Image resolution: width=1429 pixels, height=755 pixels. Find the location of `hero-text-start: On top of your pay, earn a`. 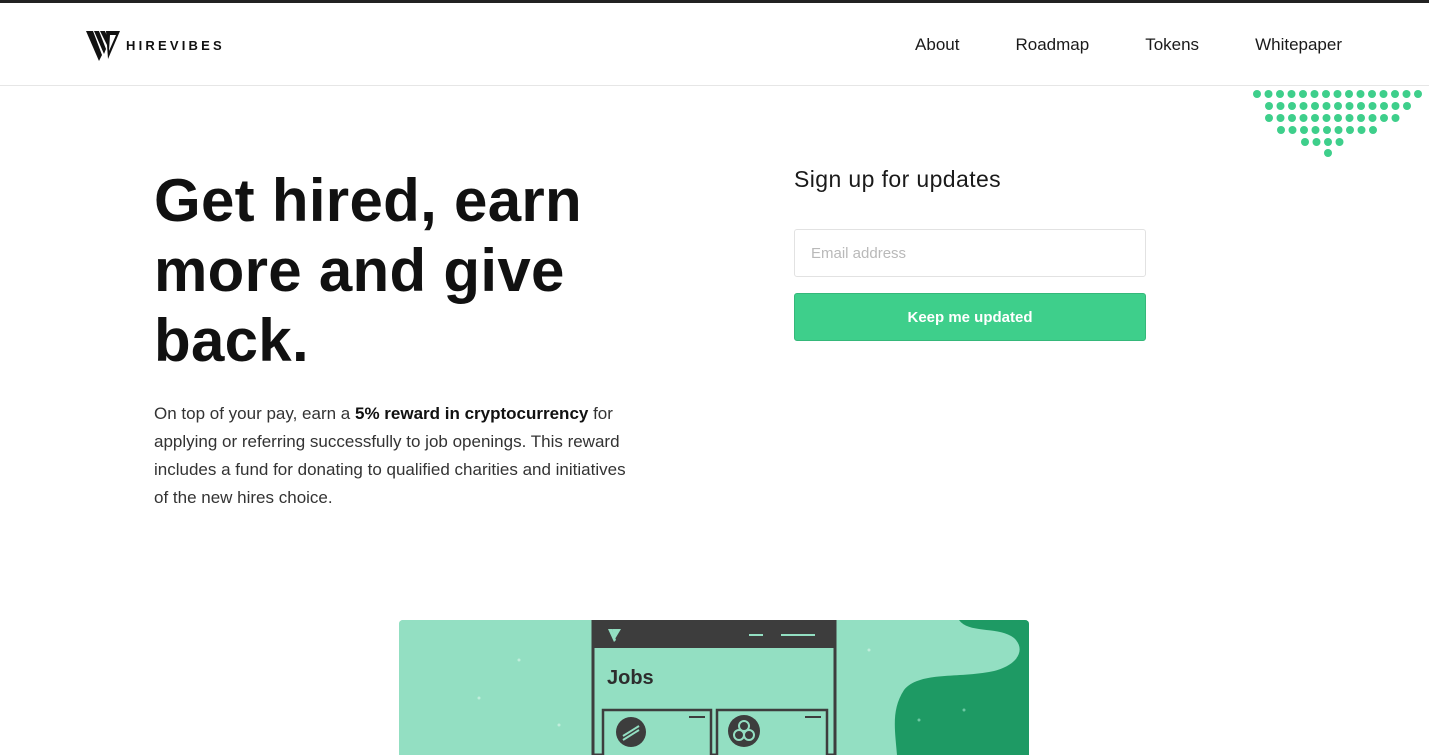

hero-text-start: On top of your pay, earn a is located at coordinates (254, 413).